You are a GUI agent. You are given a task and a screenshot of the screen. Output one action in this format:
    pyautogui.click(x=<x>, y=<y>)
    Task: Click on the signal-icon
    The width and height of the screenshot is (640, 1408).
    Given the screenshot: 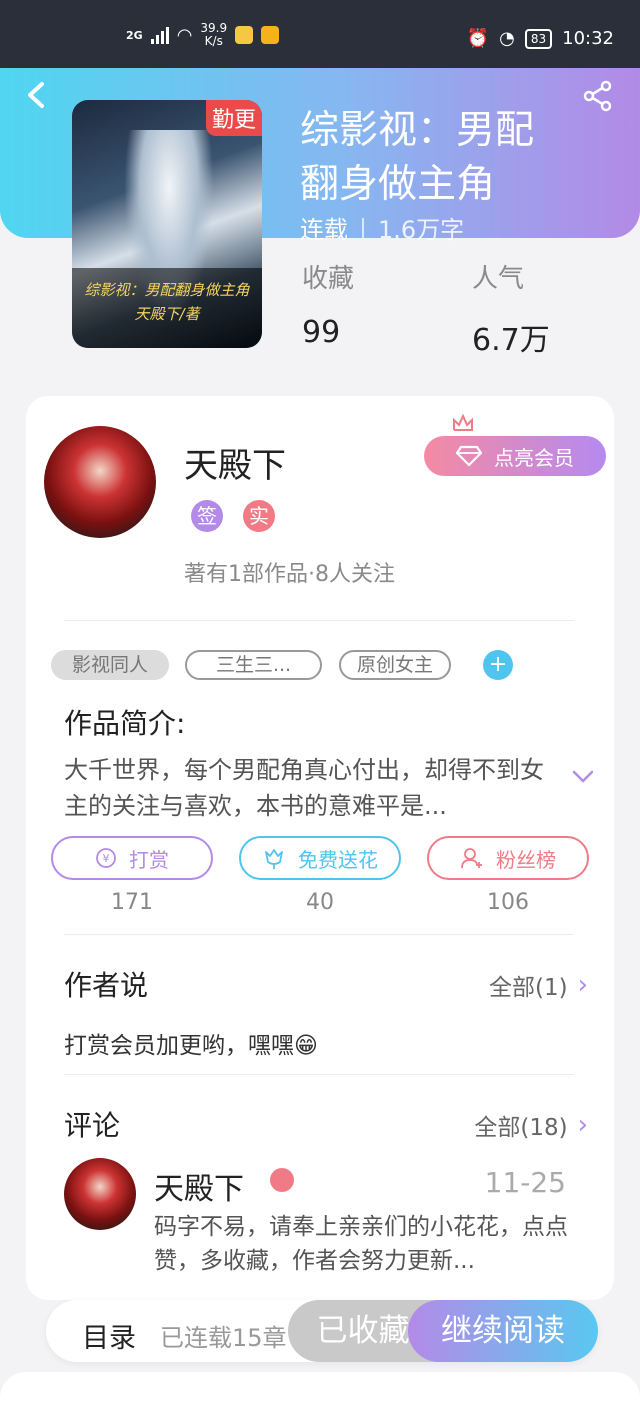 What is the action you would take?
    pyautogui.click(x=159, y=35)
    